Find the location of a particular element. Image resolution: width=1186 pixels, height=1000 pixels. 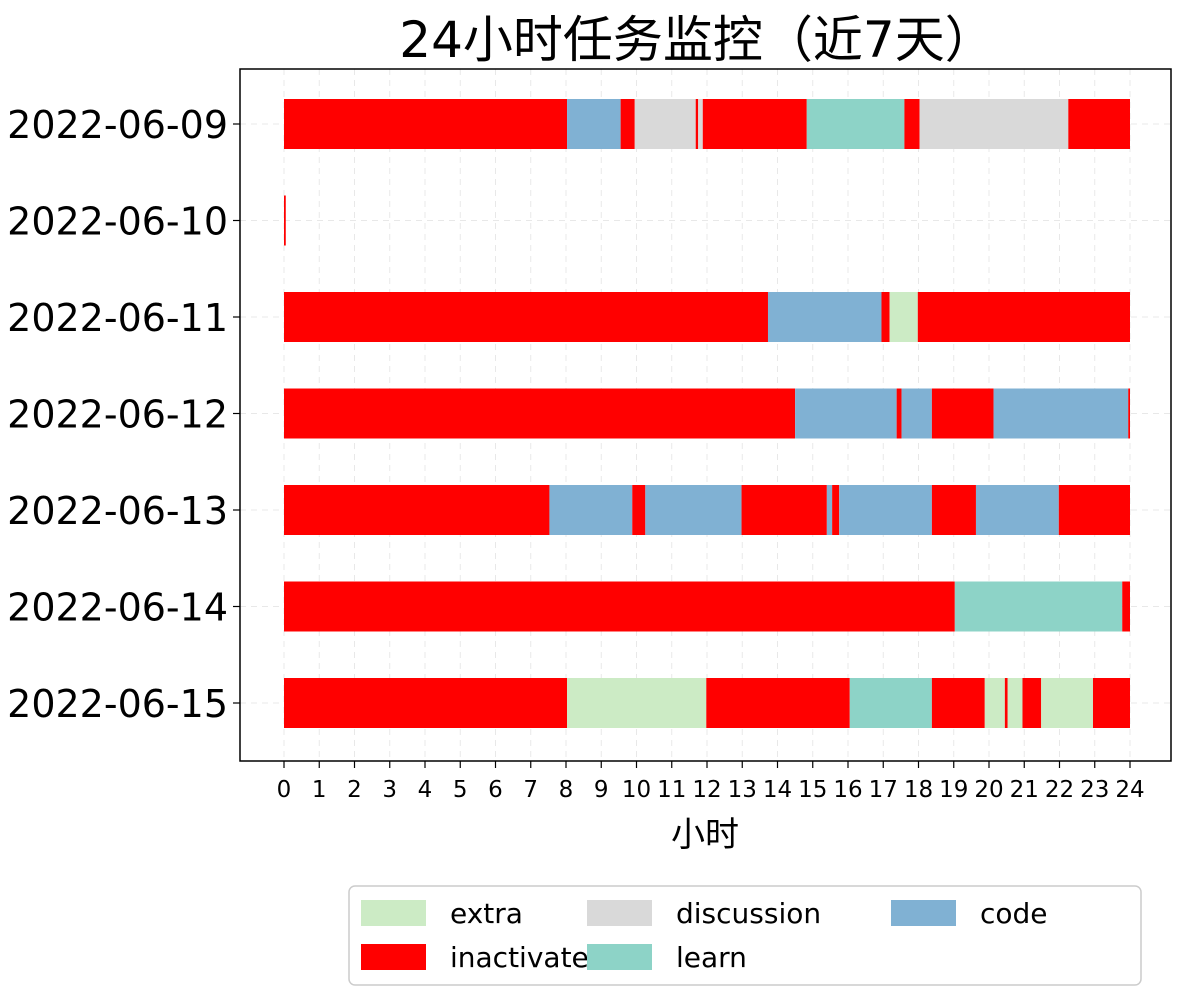

legend-swatch-extra is located at coordinates (393, 913).